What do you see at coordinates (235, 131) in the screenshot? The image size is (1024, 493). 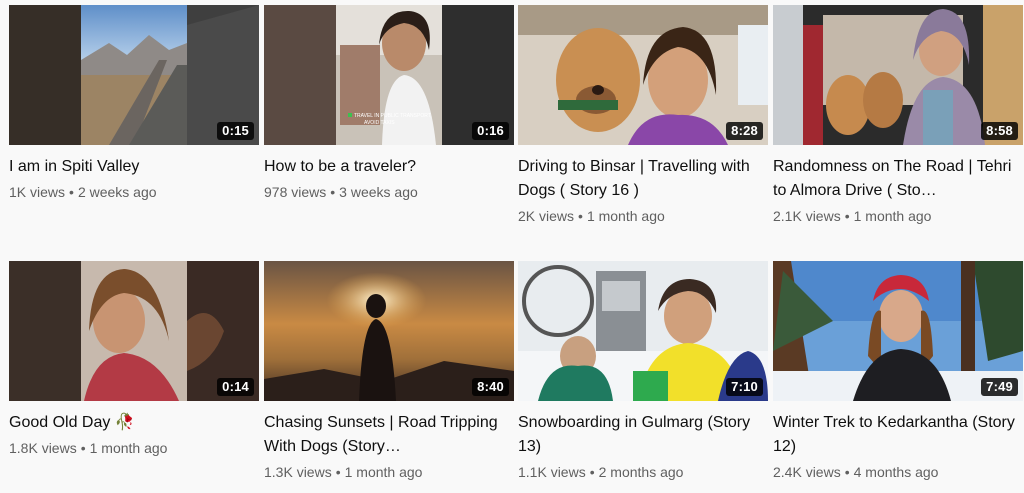 I see `video-duration: 0:15` at bounding box center [235, 131].